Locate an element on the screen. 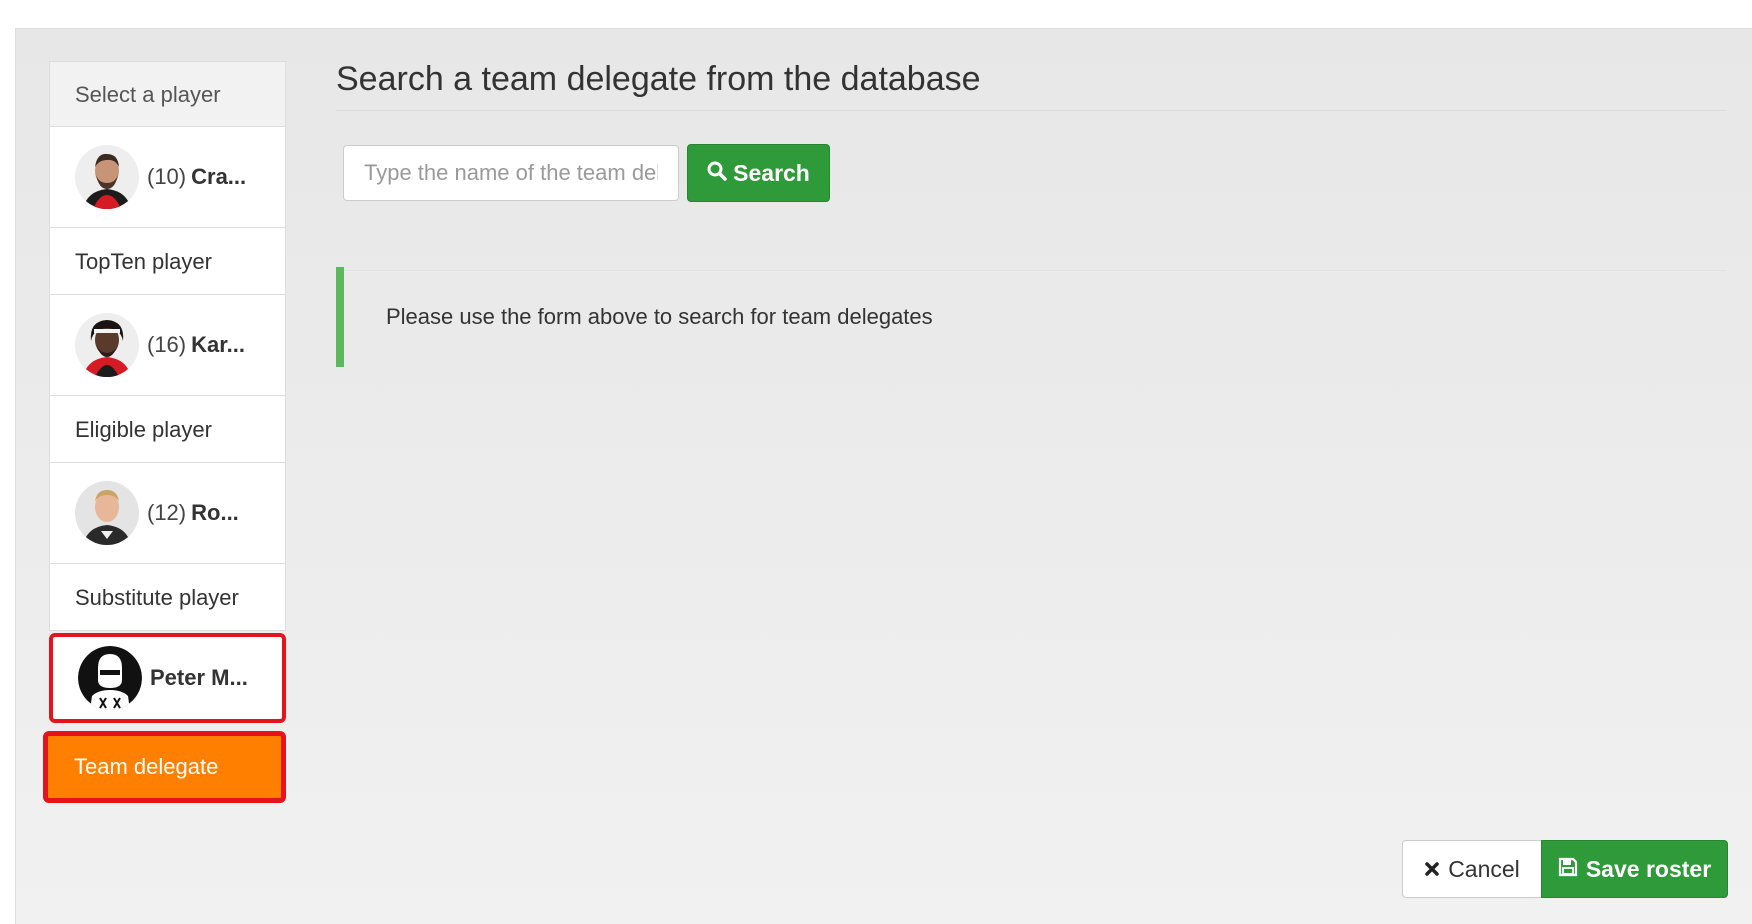 This screenshot has width=1752, height=924. placeholder-player-icon is located at coordinates (110, 678).